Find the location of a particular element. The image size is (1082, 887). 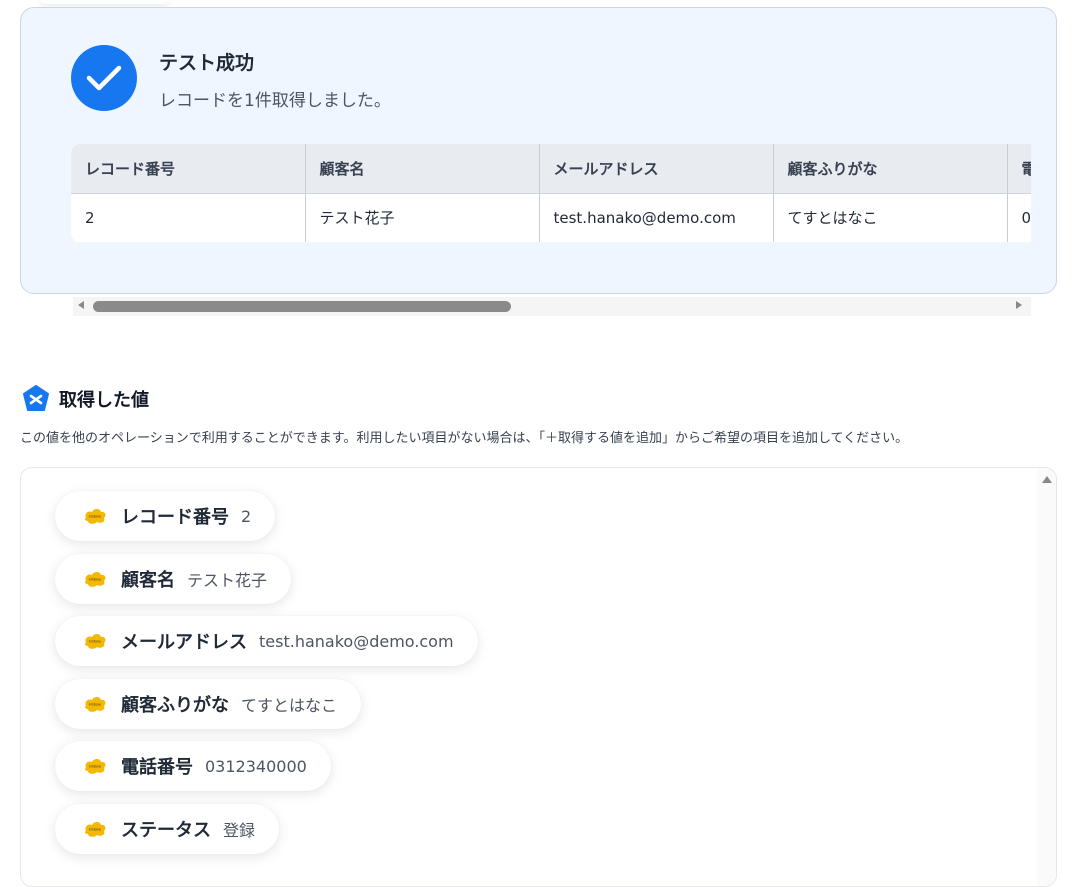

scroll-left-icon is located at coordinates (81, 305).